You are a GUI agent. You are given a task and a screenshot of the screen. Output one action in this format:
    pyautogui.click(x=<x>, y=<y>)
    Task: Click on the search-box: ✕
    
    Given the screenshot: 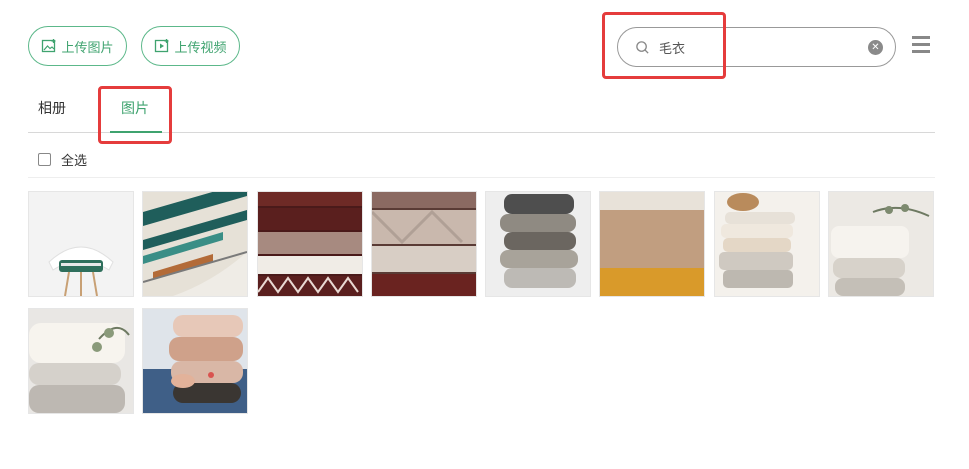 What is the action you would take?
    pyautogui.click(x=756, y=47)
    